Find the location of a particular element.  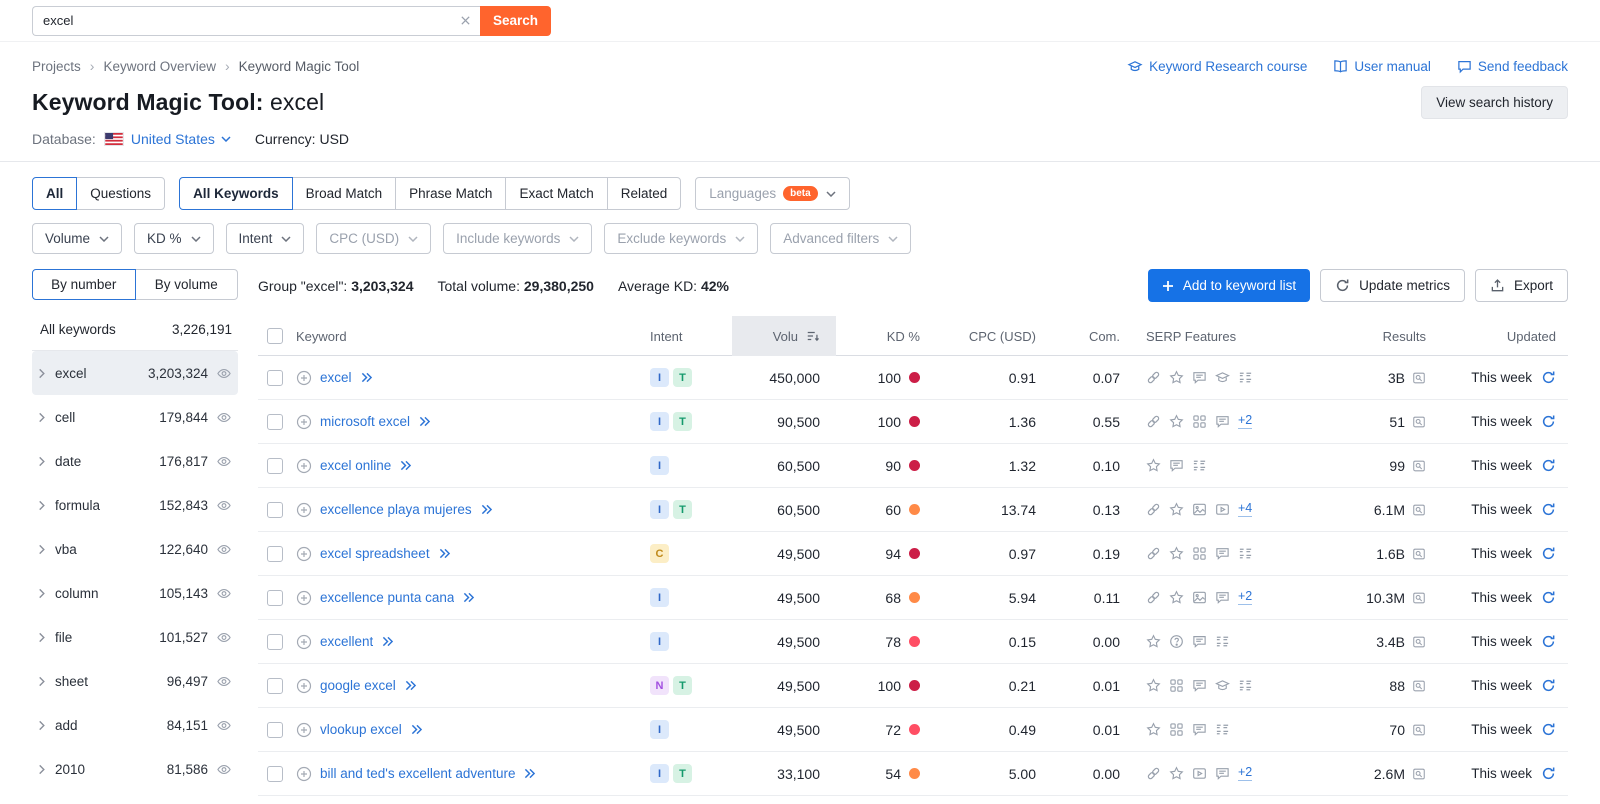

view-search-history-button: View search history is located at coordinates (1494, 102).